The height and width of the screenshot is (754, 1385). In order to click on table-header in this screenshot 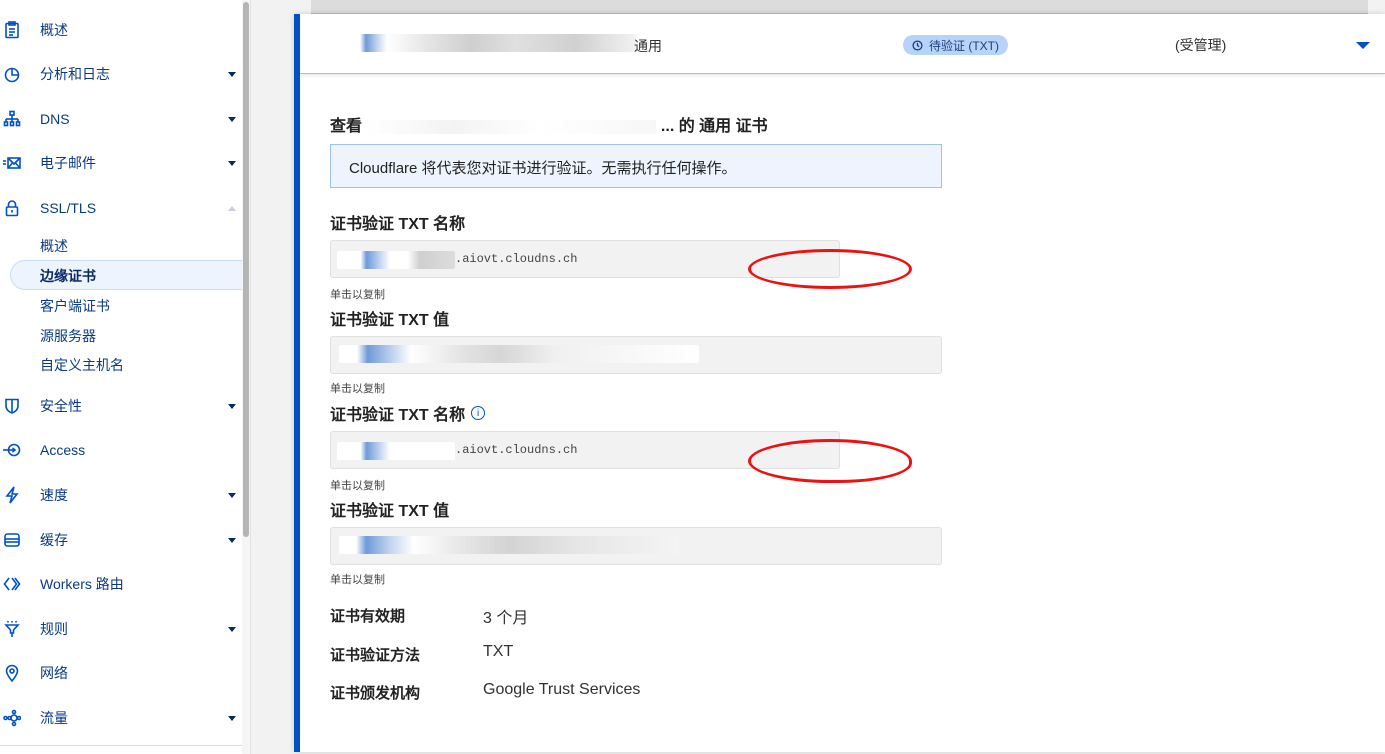, I will do `click(839, 7)`.